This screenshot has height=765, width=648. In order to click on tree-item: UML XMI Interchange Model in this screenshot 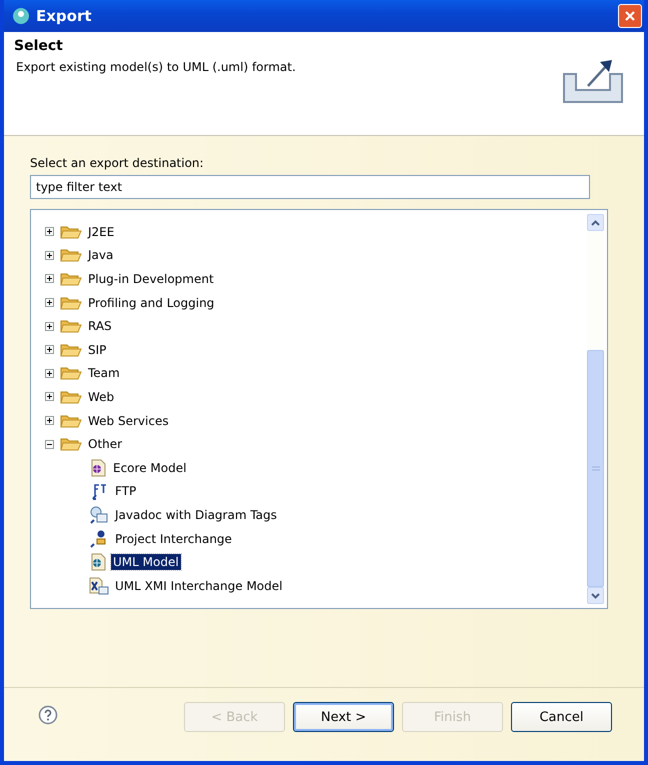, I will do `click(198, 586)`.